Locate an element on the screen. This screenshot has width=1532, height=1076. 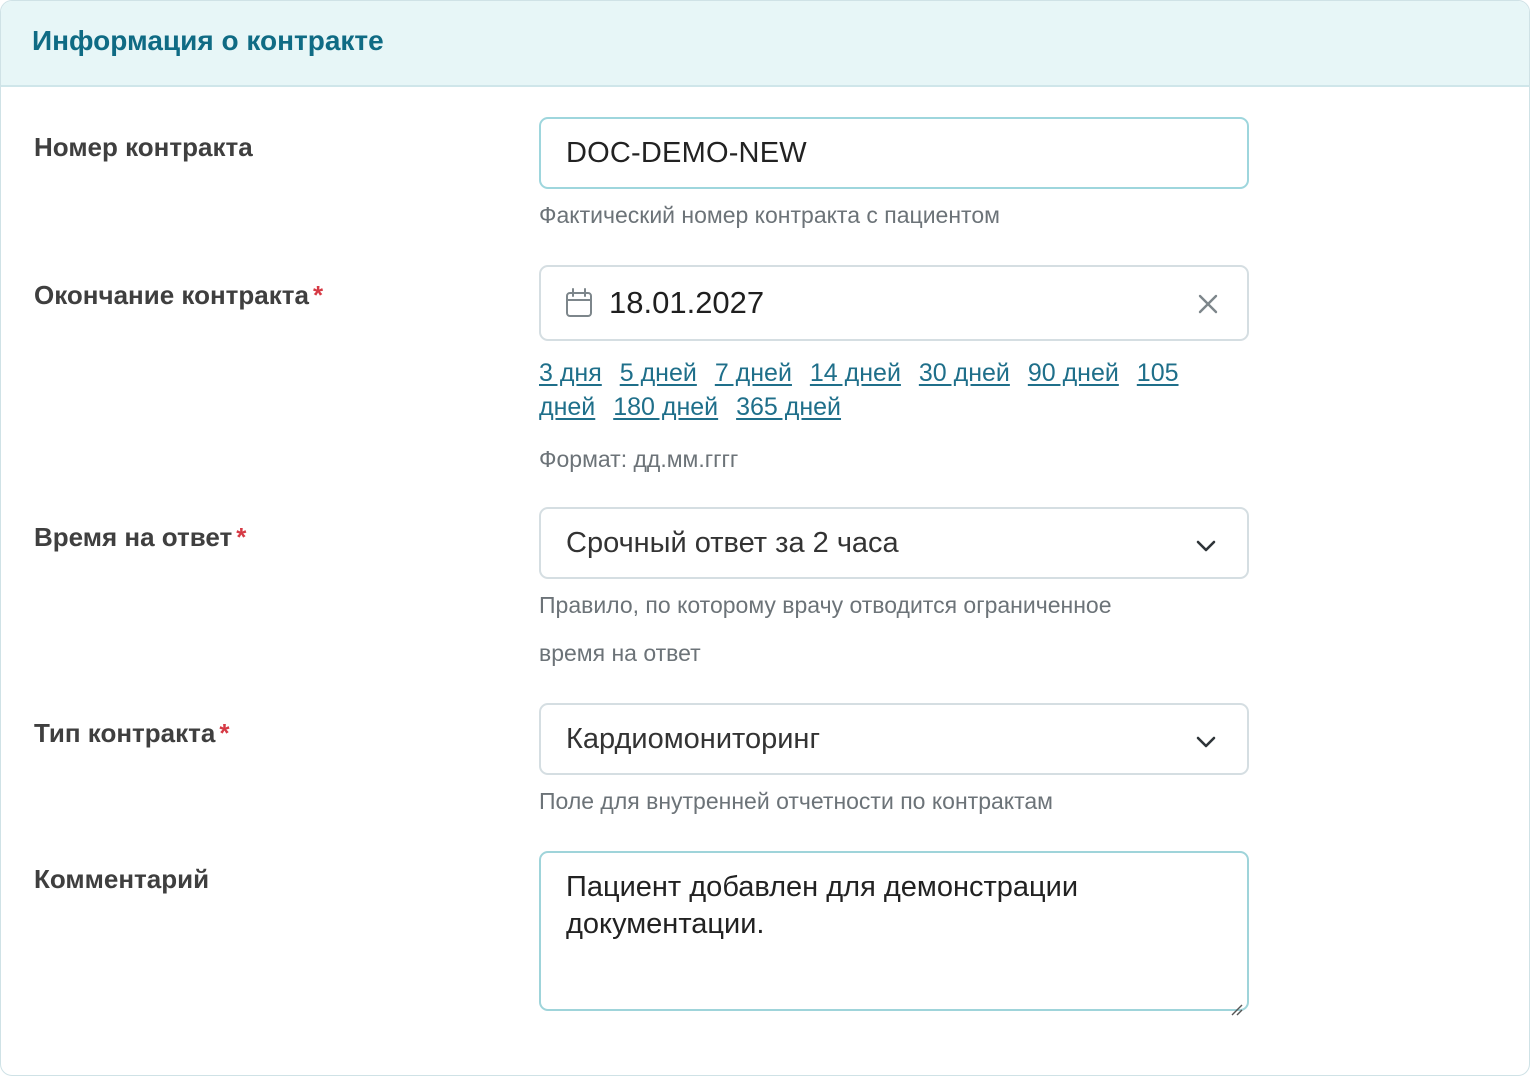
resize-grip-icon is located at coordinates (1236, 1003).